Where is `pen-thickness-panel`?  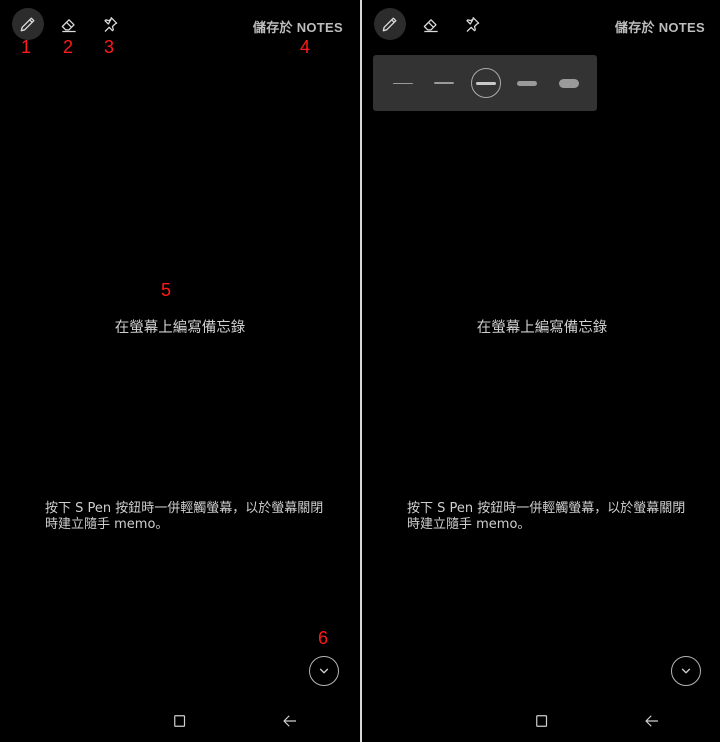
pen-thickness-panel is located at coordinates (485, 83).